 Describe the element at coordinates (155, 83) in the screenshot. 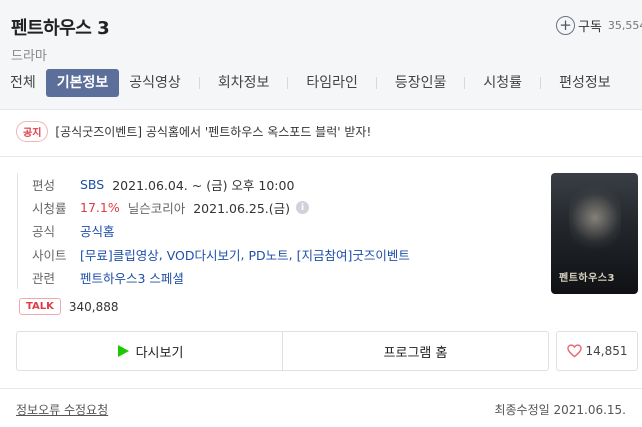

I see `tab-official-videos: 공식영상` at that location.